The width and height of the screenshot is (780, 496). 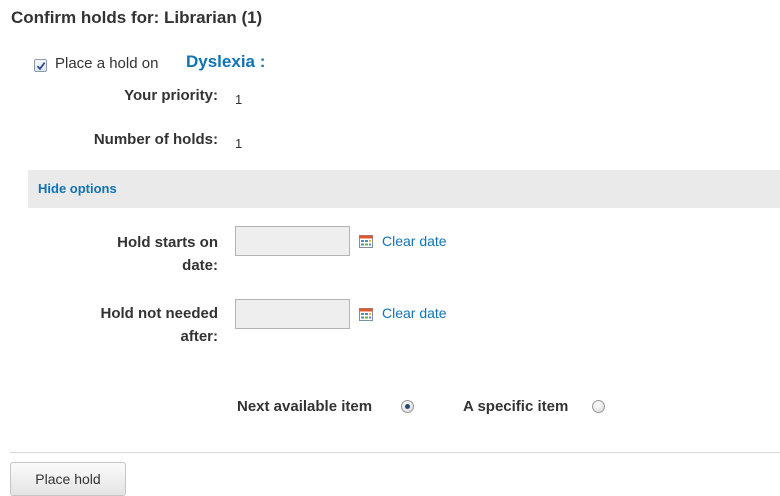 What do you see at coordinates (404, 189) in the screenshot?
I see `options-bar` at bounding box center [404, 189].